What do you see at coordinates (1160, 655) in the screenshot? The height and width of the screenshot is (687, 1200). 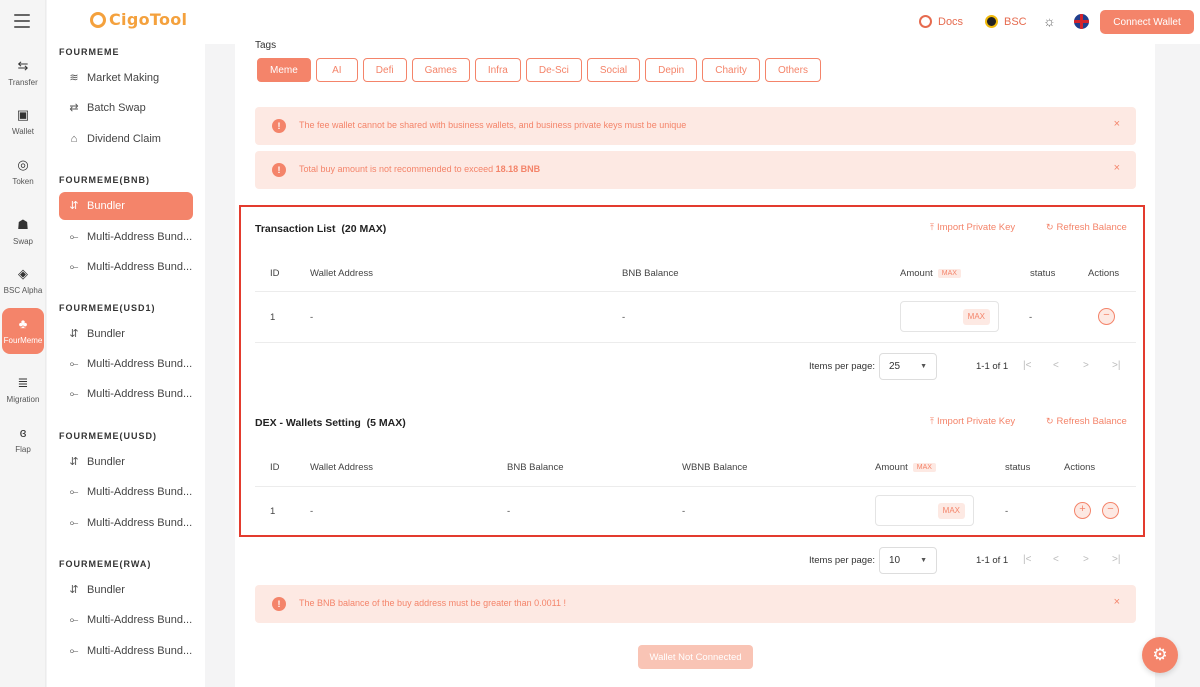 I see `settings-gear-icon: ⚙` at bounding box center [1160, 655].